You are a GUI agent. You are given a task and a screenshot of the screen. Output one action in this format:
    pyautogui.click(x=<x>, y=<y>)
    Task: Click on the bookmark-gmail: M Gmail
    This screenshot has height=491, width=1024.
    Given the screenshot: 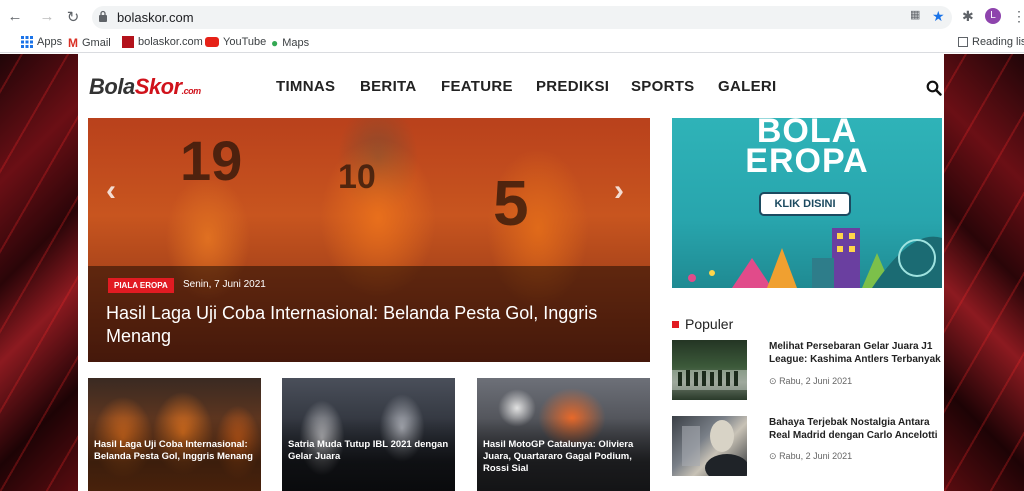 What is the action you would take?
    pyautogui.click(x=89, y=43)
    